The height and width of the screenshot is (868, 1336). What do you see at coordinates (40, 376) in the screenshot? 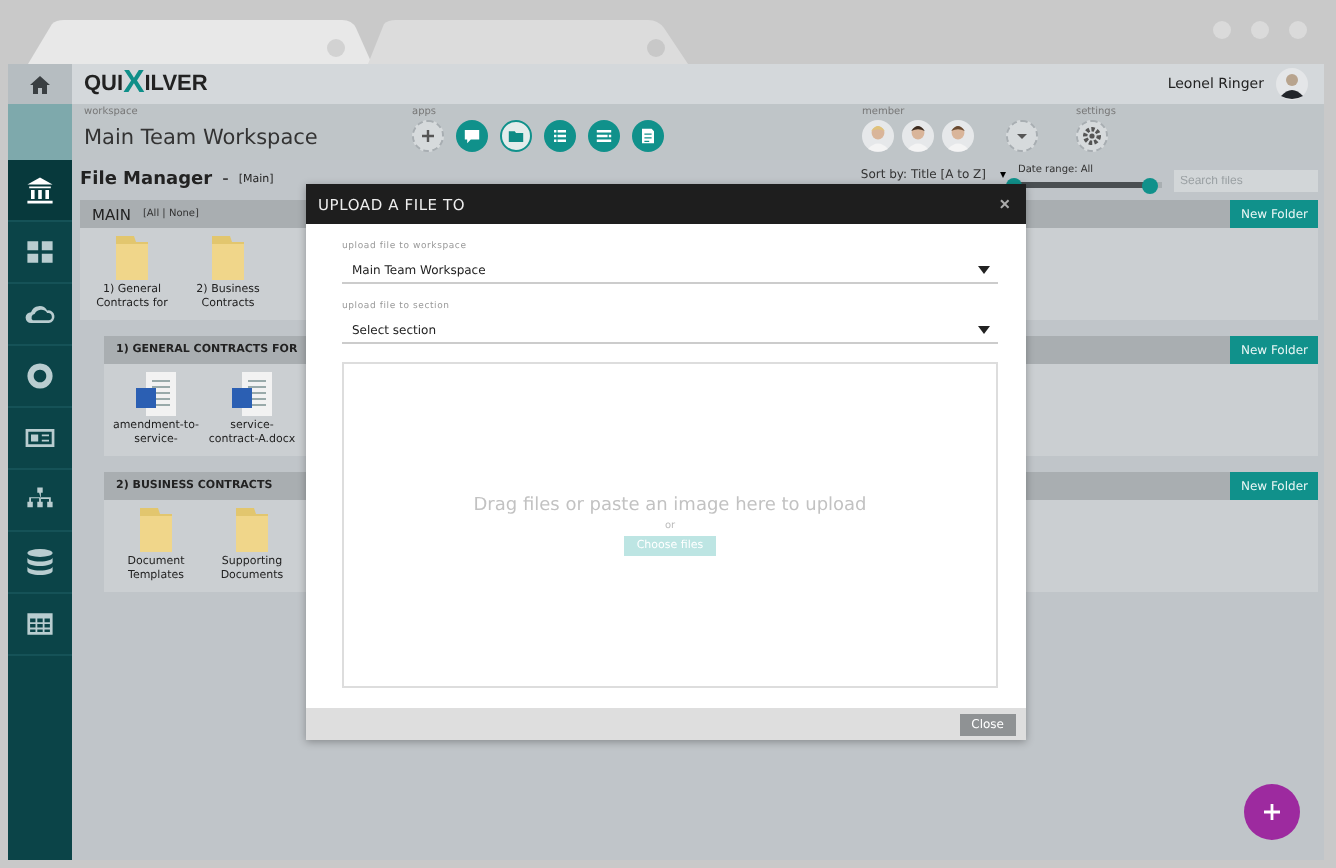
I see `lifebuoy-icon` at bounding box center [40, 376].